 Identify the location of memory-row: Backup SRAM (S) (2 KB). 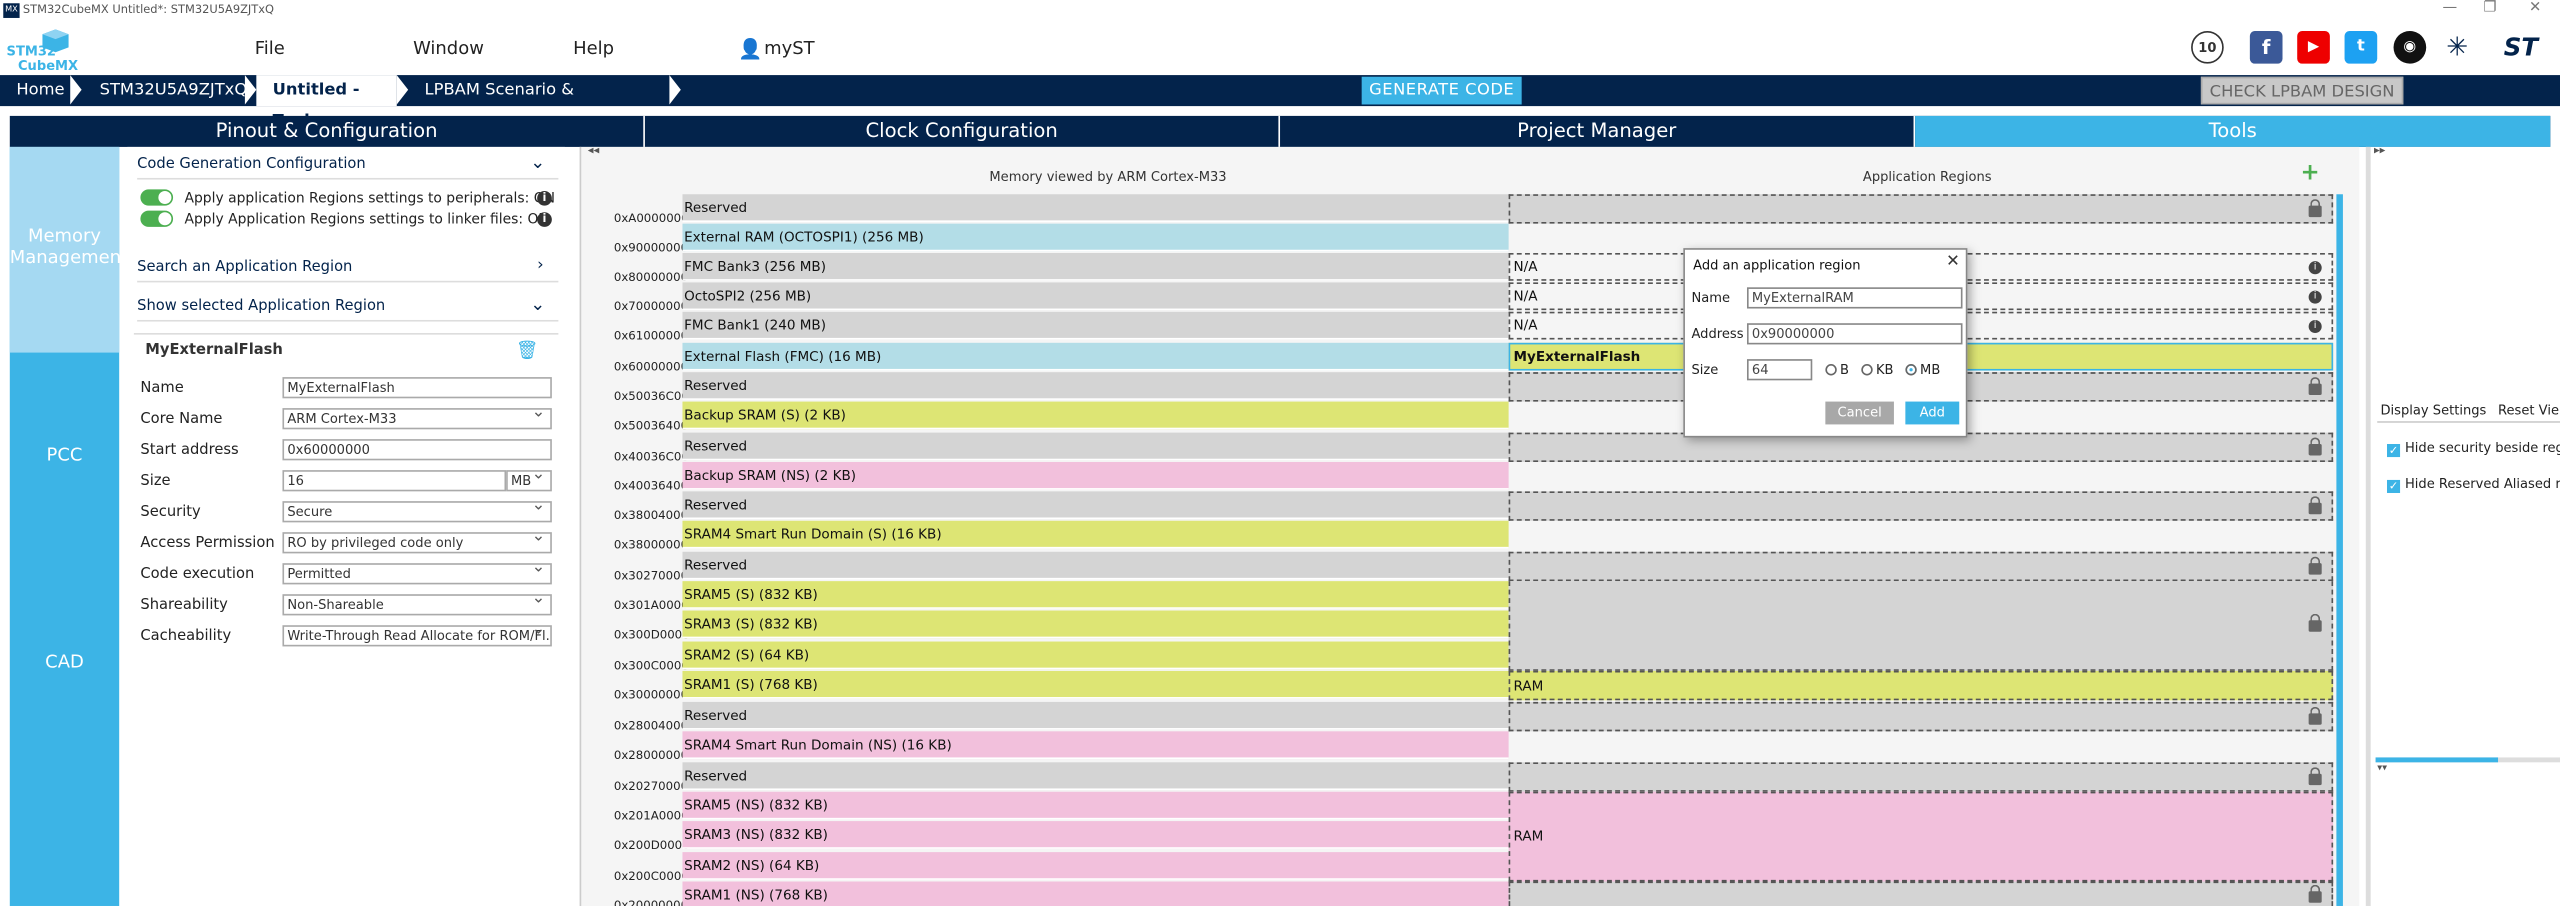
(1095, 415).